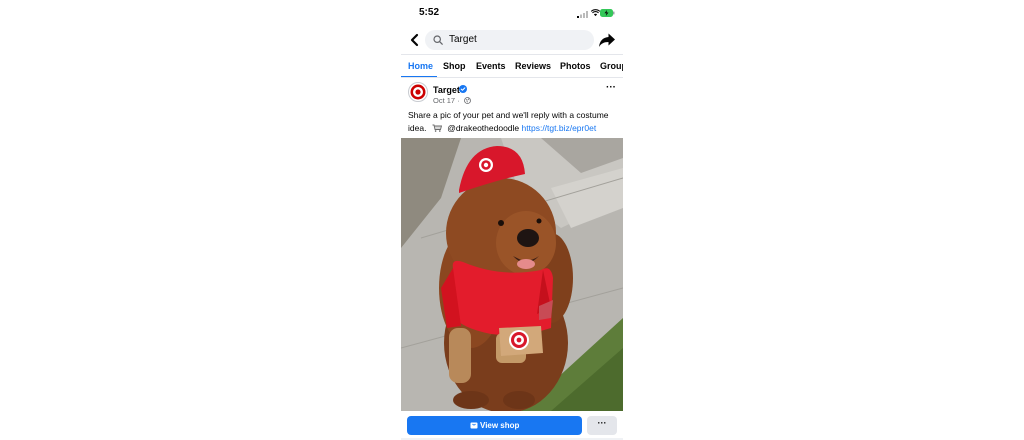 The image size is (1024, 440). I want to click on post-link: https://tgt.biz/epr0et, so click(559, 128).